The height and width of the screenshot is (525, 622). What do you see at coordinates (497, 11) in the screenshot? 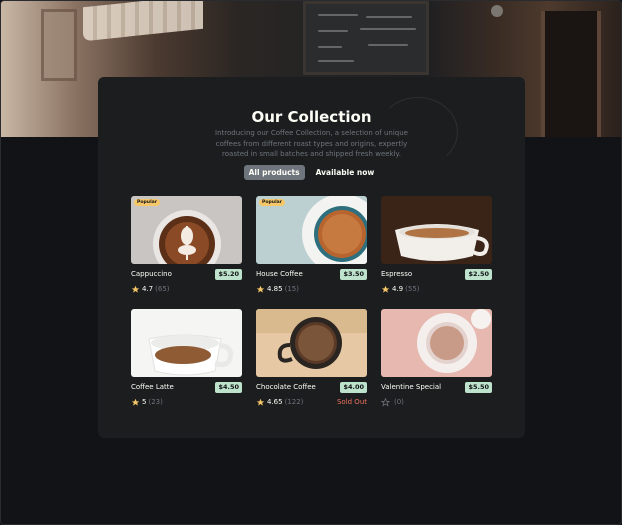
I see `hero-lamp` at bounding box center [497, 11].